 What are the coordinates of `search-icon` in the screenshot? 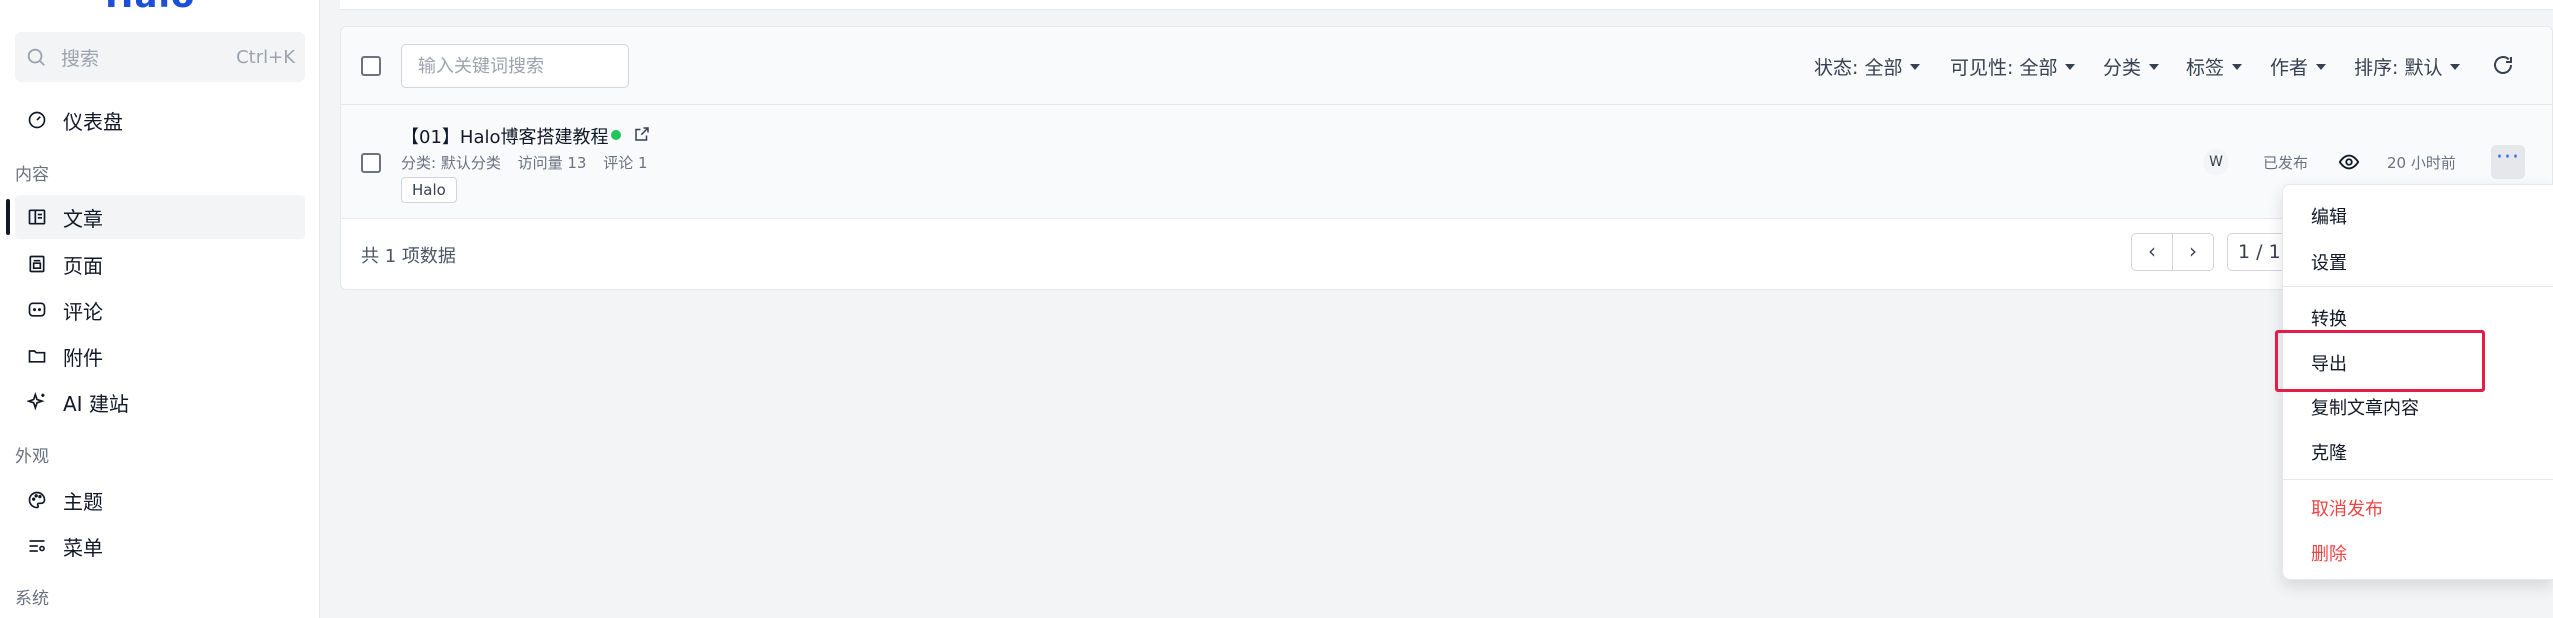 It's located at (36, 57).